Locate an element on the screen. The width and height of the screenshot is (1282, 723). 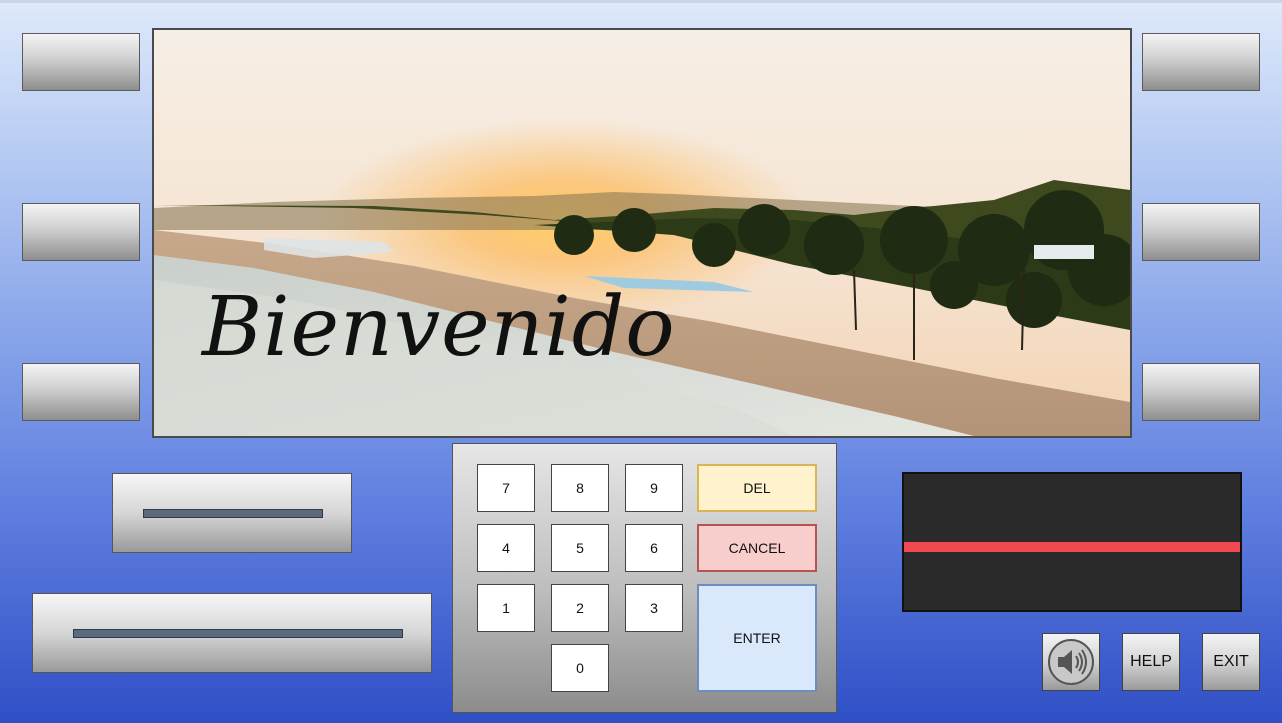
key-4: 4 is located at coordinates (506, 548).